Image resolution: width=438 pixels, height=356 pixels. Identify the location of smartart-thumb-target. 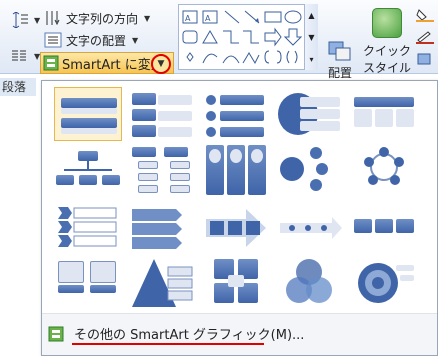
(384, 284).